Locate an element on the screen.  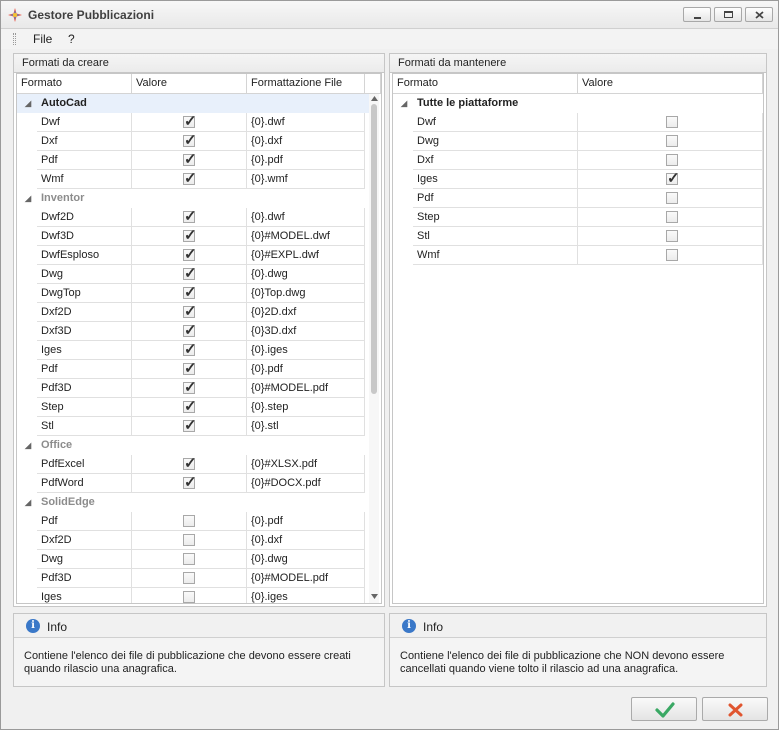
table-row: Stl is located at coordinates (578, 236).